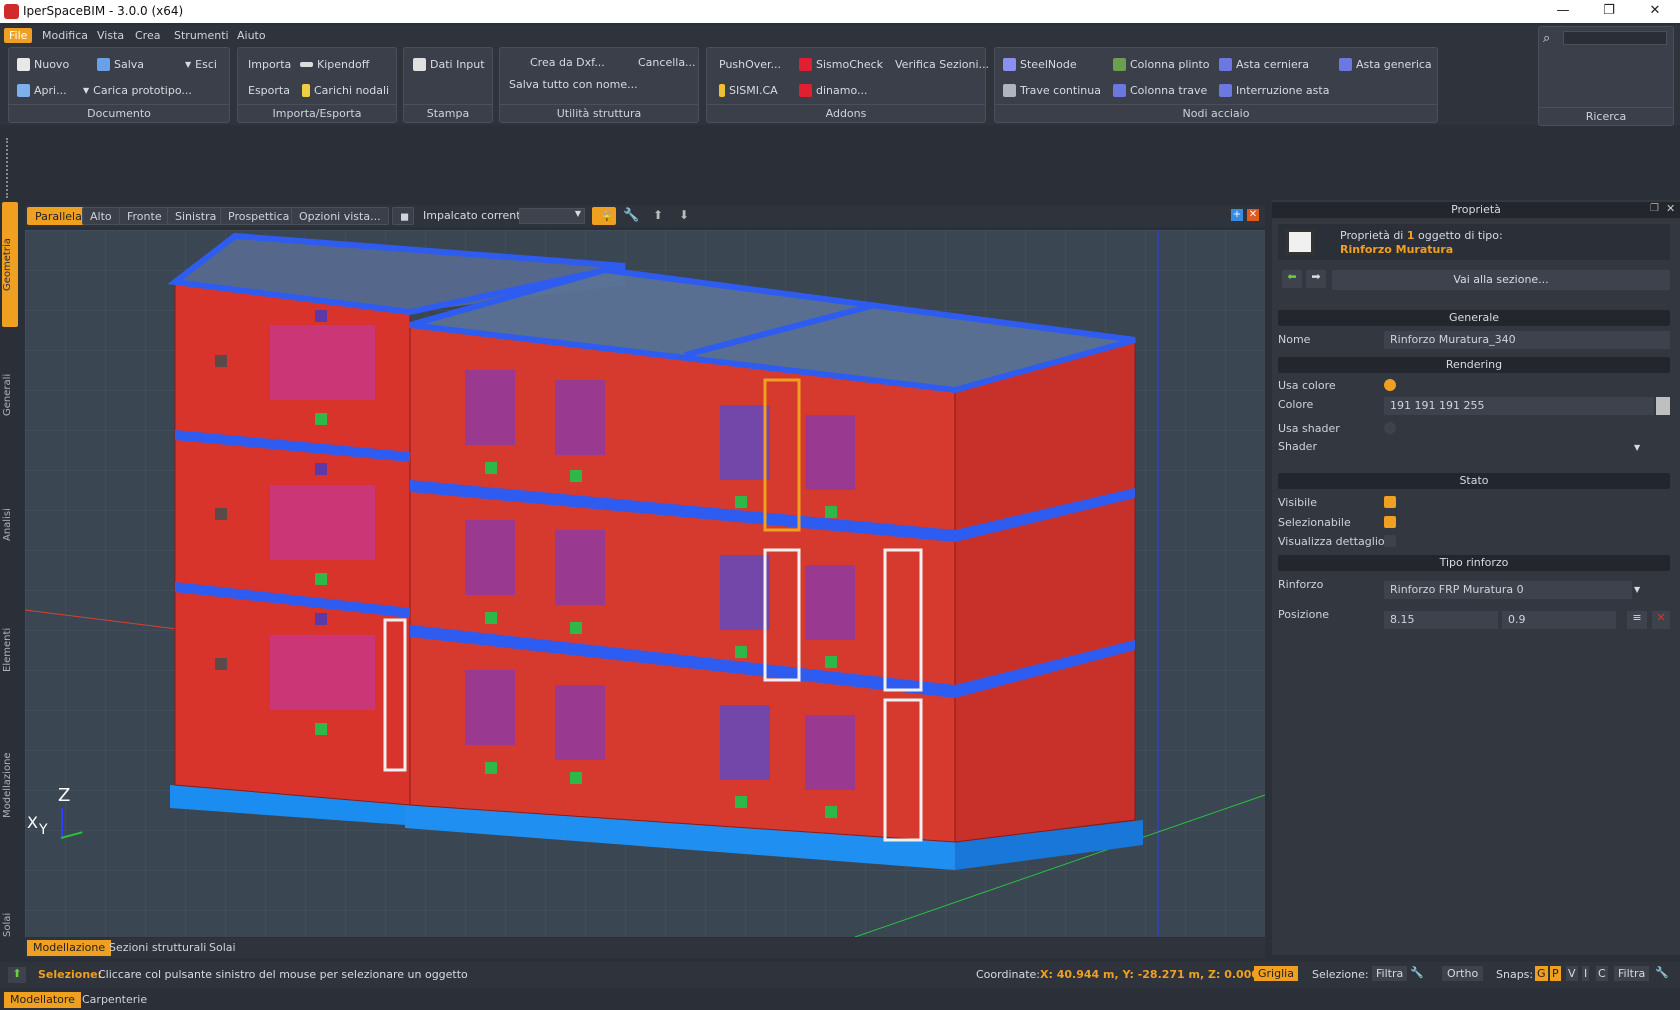 This screenshot has width=1680, height=1010. What do you see at coordinates (1292, 279) in the screenshot?
I see `back-icon: ⬅` at bounding box center [1292, 279].